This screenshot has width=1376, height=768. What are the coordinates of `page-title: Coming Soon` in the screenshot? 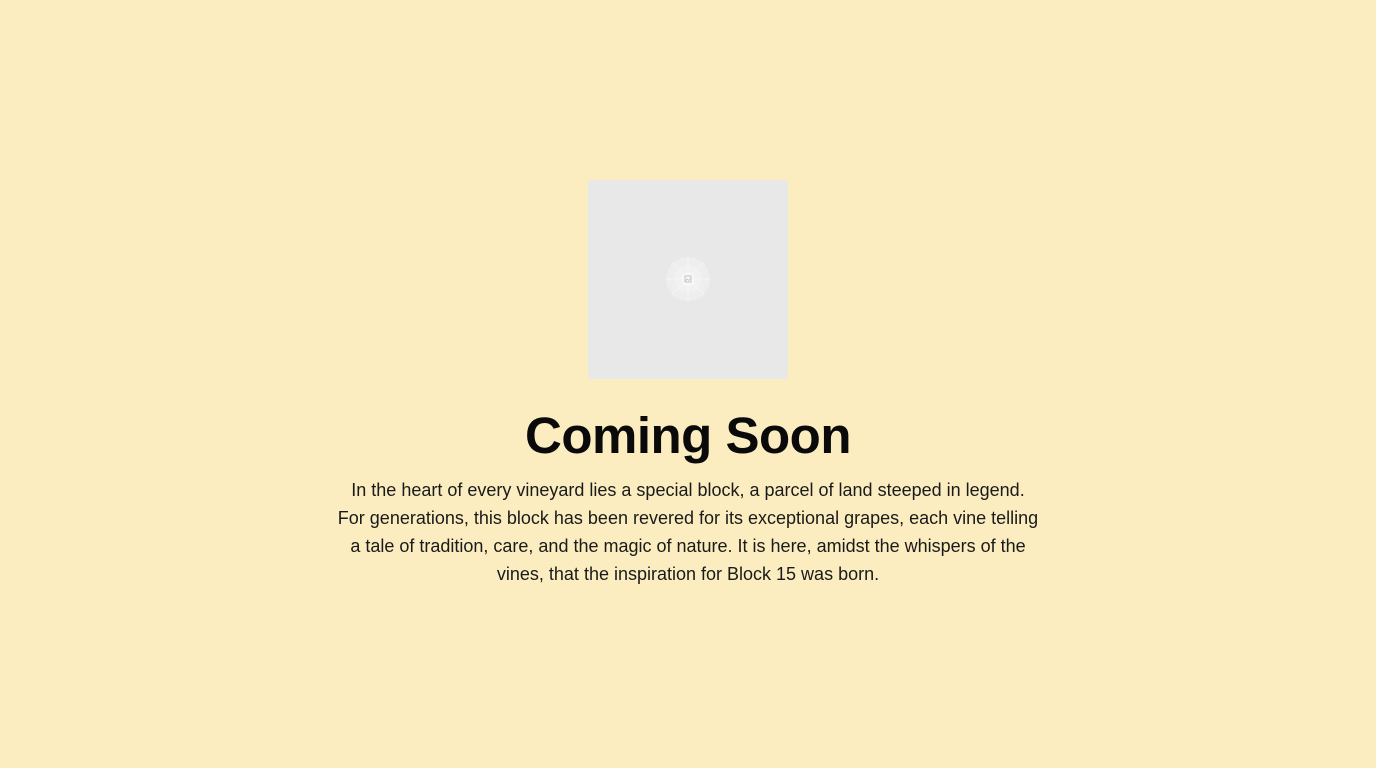 It's located at (688, 435).